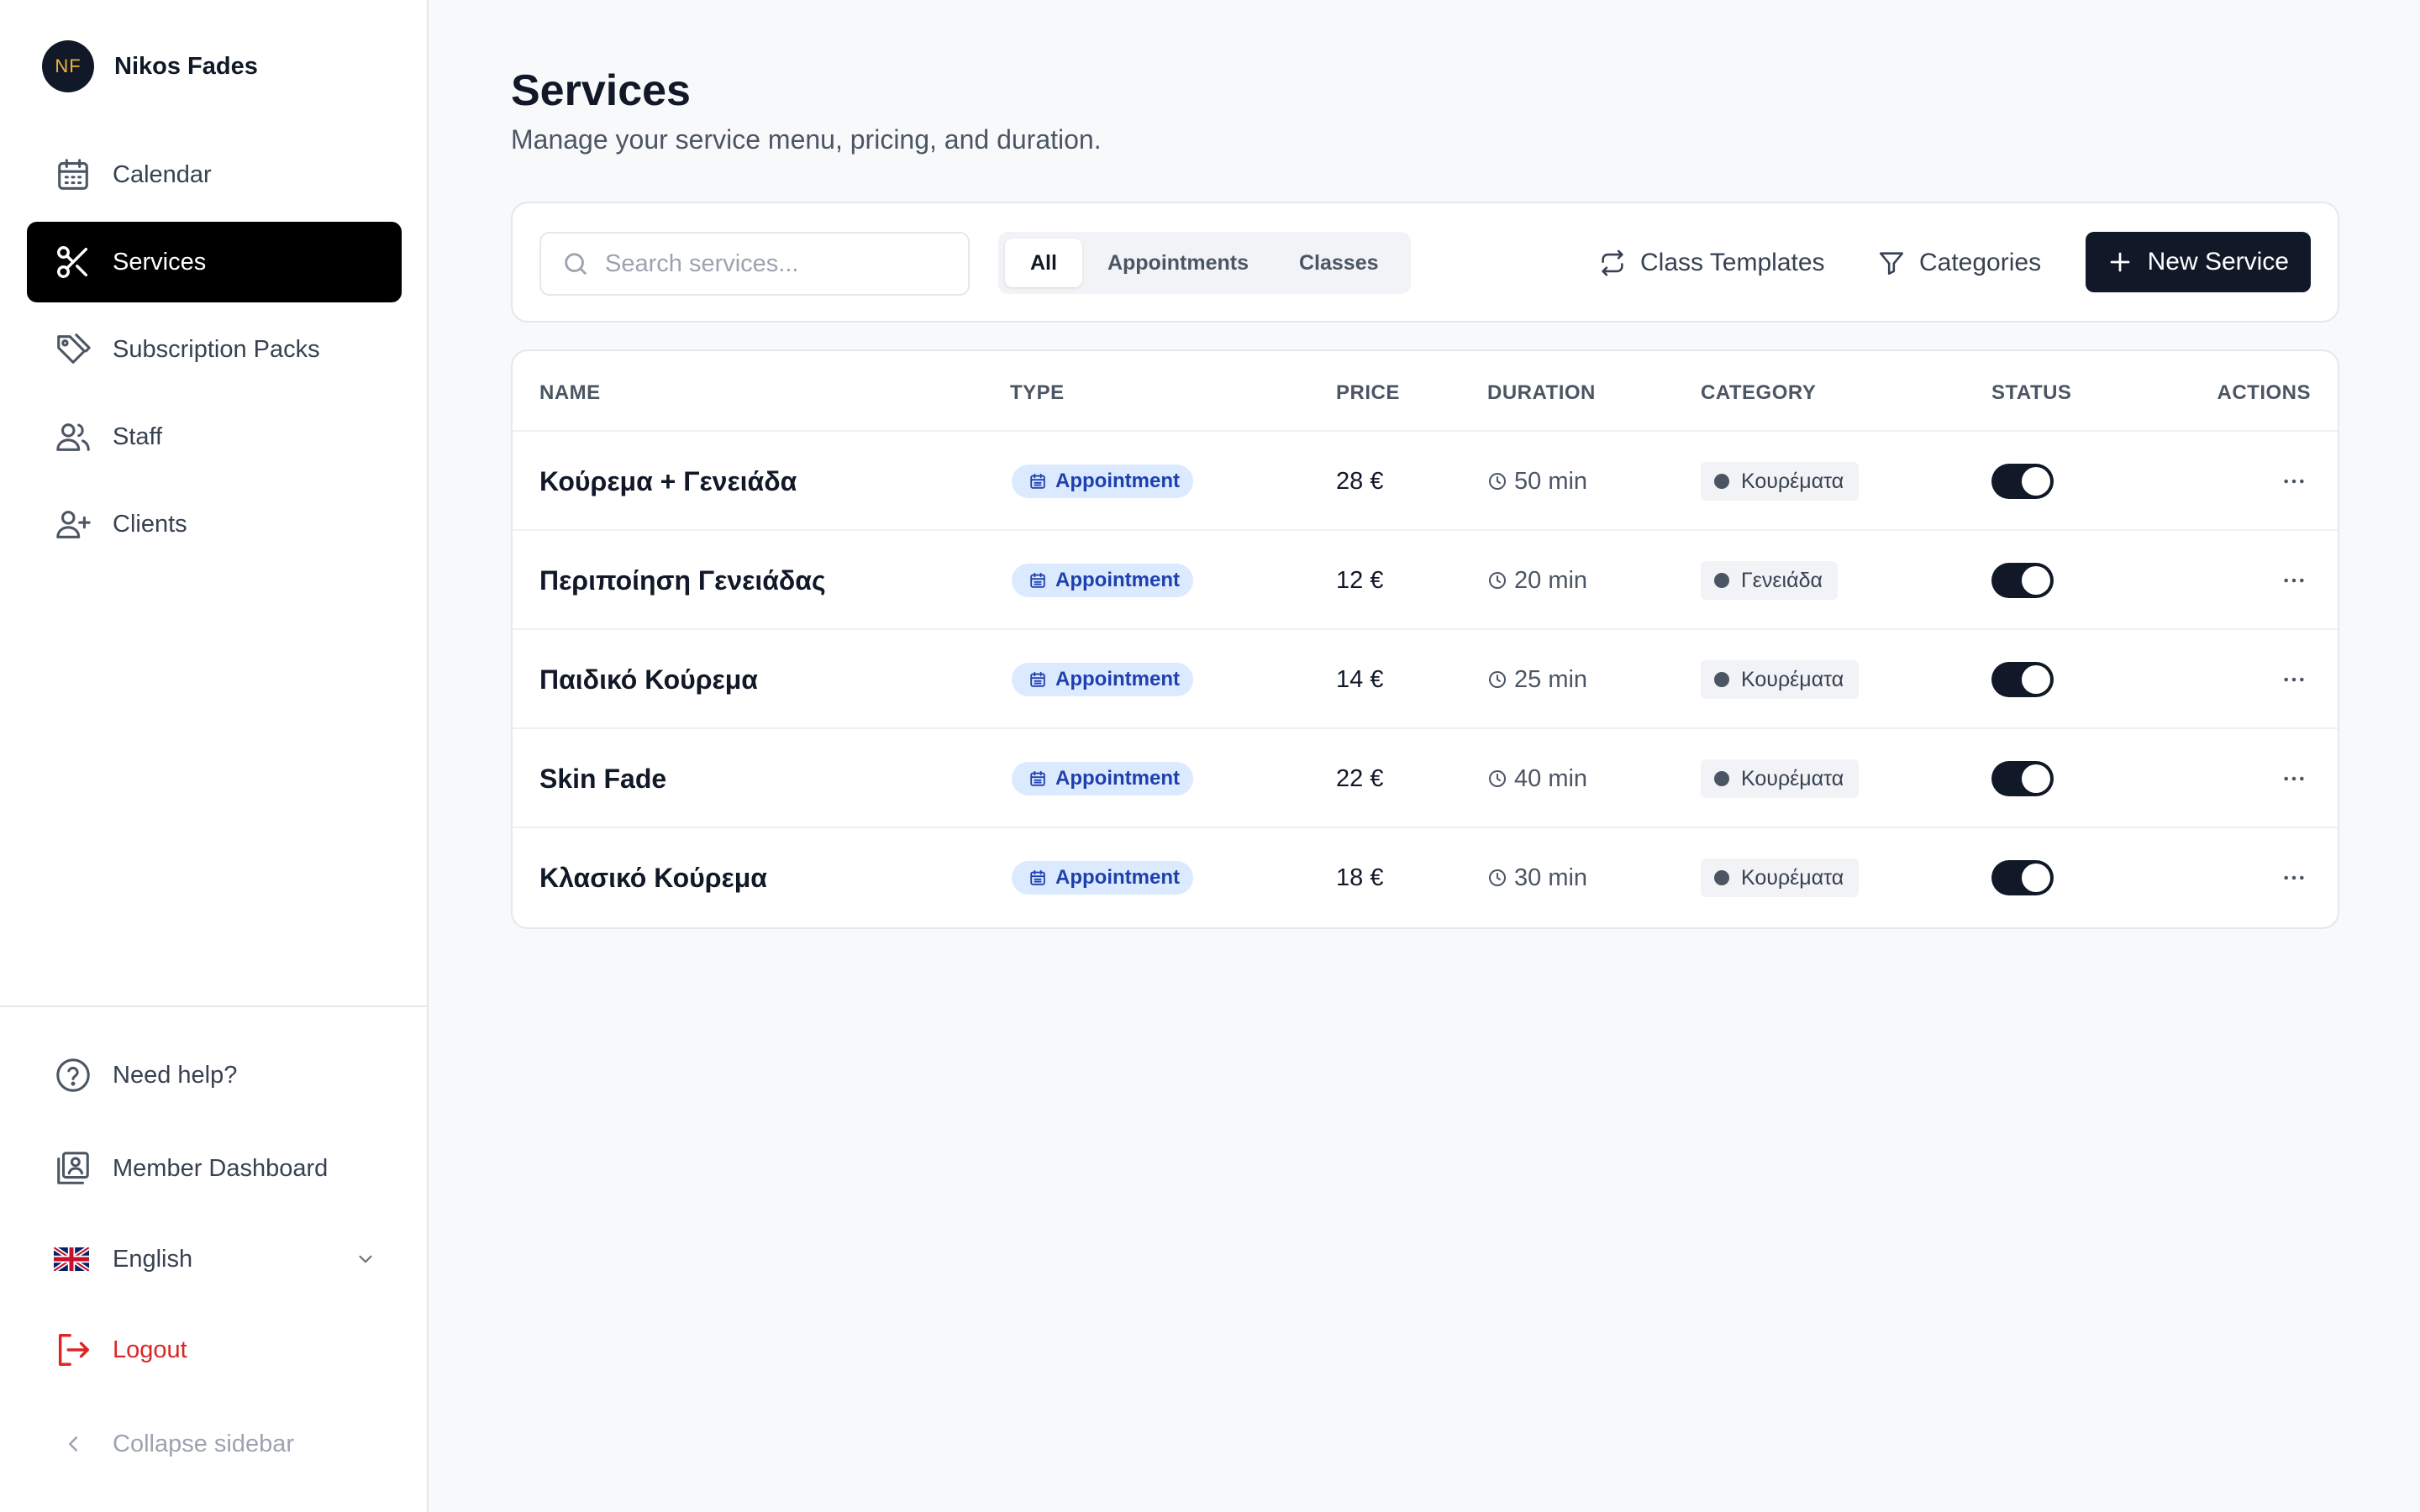  Describe the element at coordinates (1541, 392) in the screenshot. I see `column-header-duration: DURATION` at that location.